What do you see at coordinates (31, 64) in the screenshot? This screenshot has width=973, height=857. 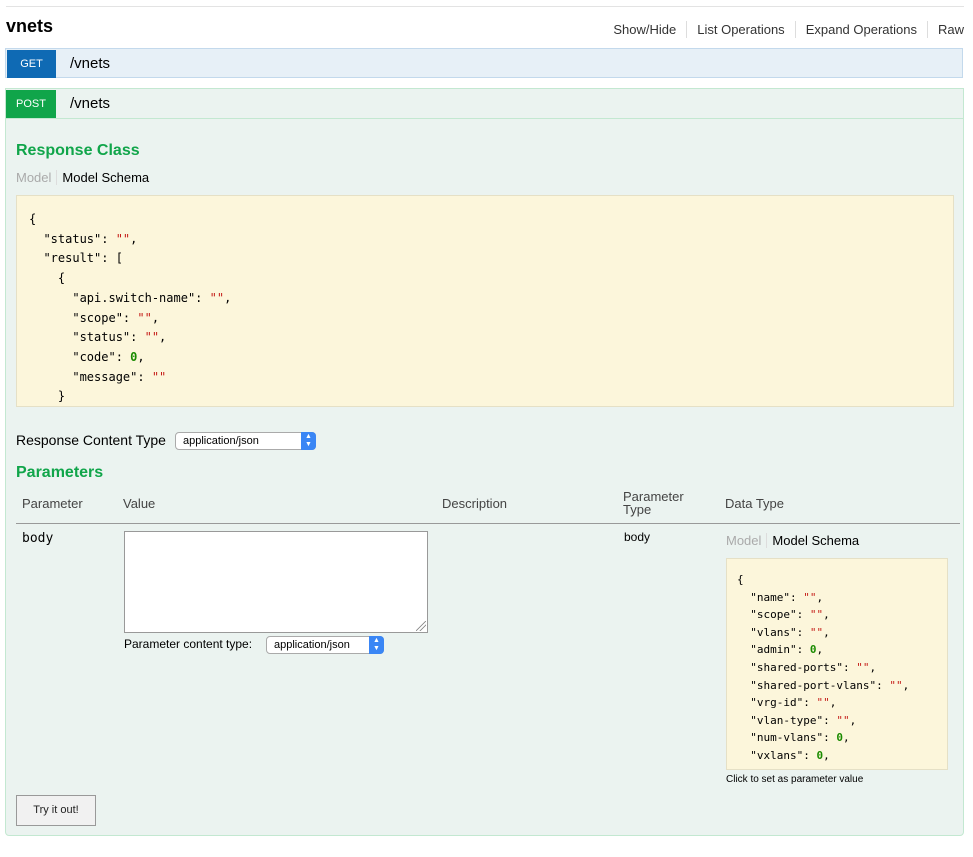 I see `get-method-badge: GET` at bounding box center [31, 64].